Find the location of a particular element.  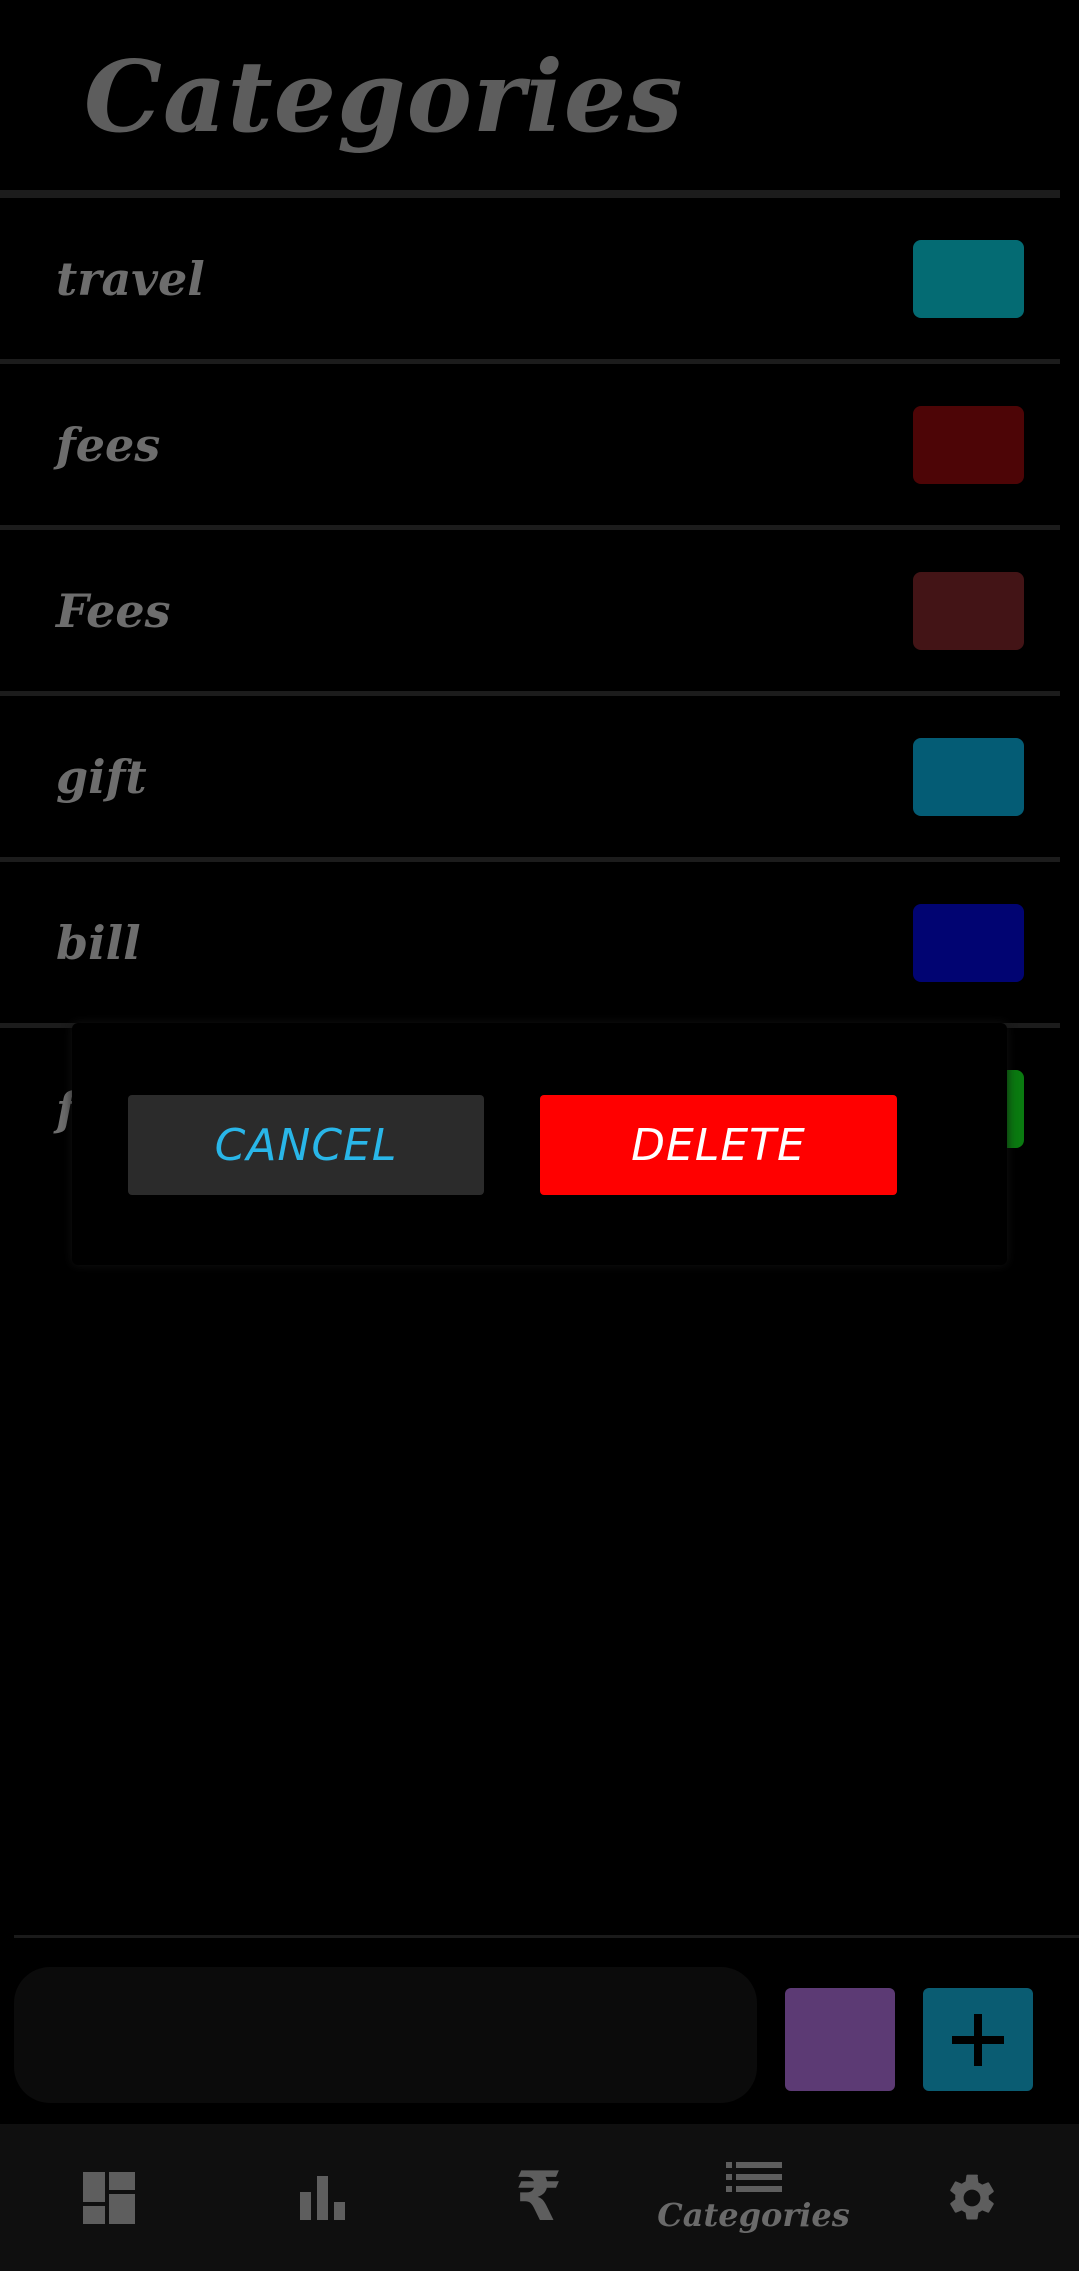

add-category-button is located at coordinates (978, 2039).